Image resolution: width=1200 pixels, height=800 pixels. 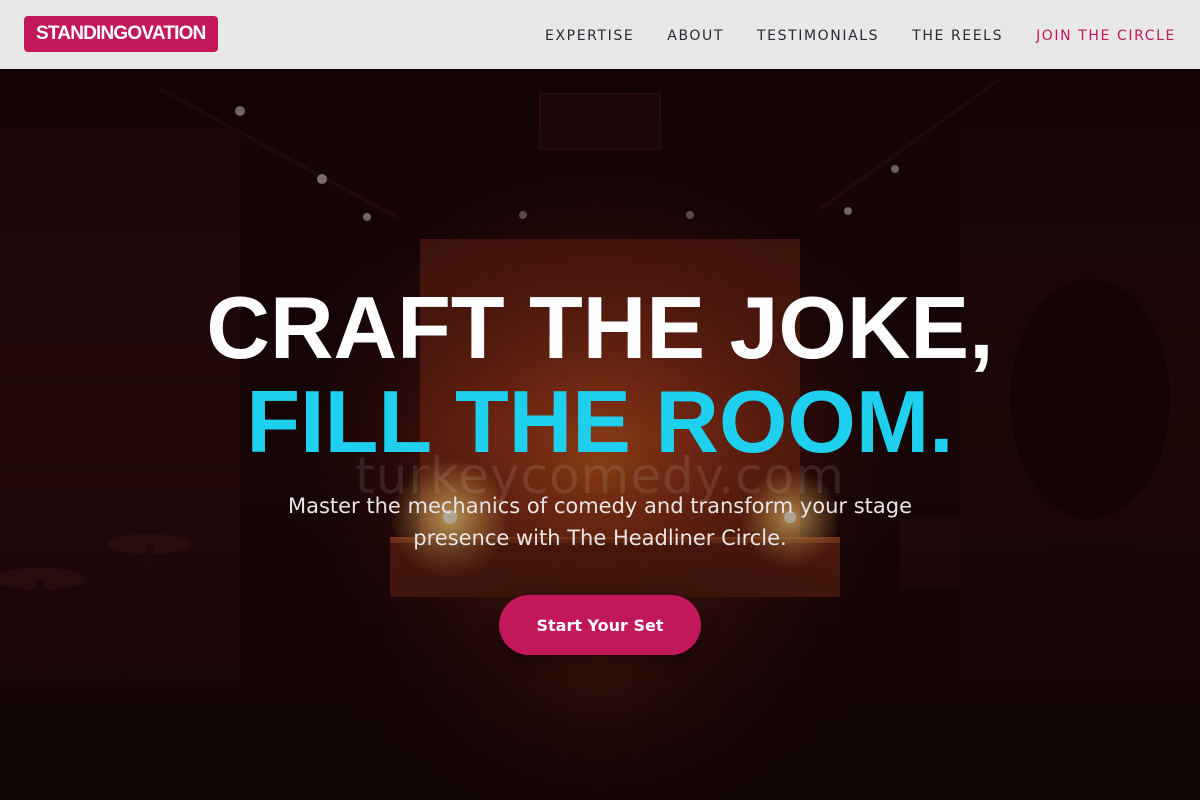 I want to click on nav-link-the-reels: THE REELS, so click(x=957, y=36).